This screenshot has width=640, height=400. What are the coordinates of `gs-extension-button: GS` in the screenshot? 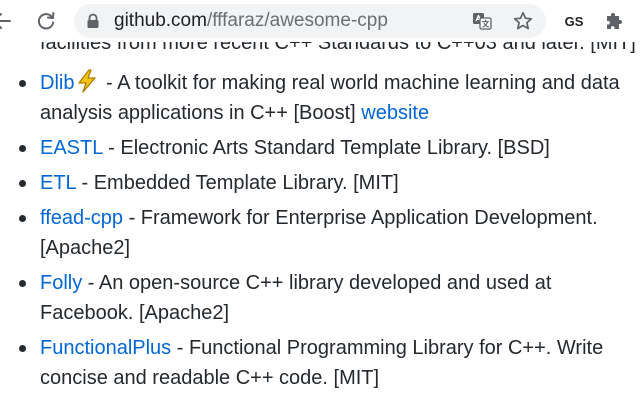 It's located at (574, 21).